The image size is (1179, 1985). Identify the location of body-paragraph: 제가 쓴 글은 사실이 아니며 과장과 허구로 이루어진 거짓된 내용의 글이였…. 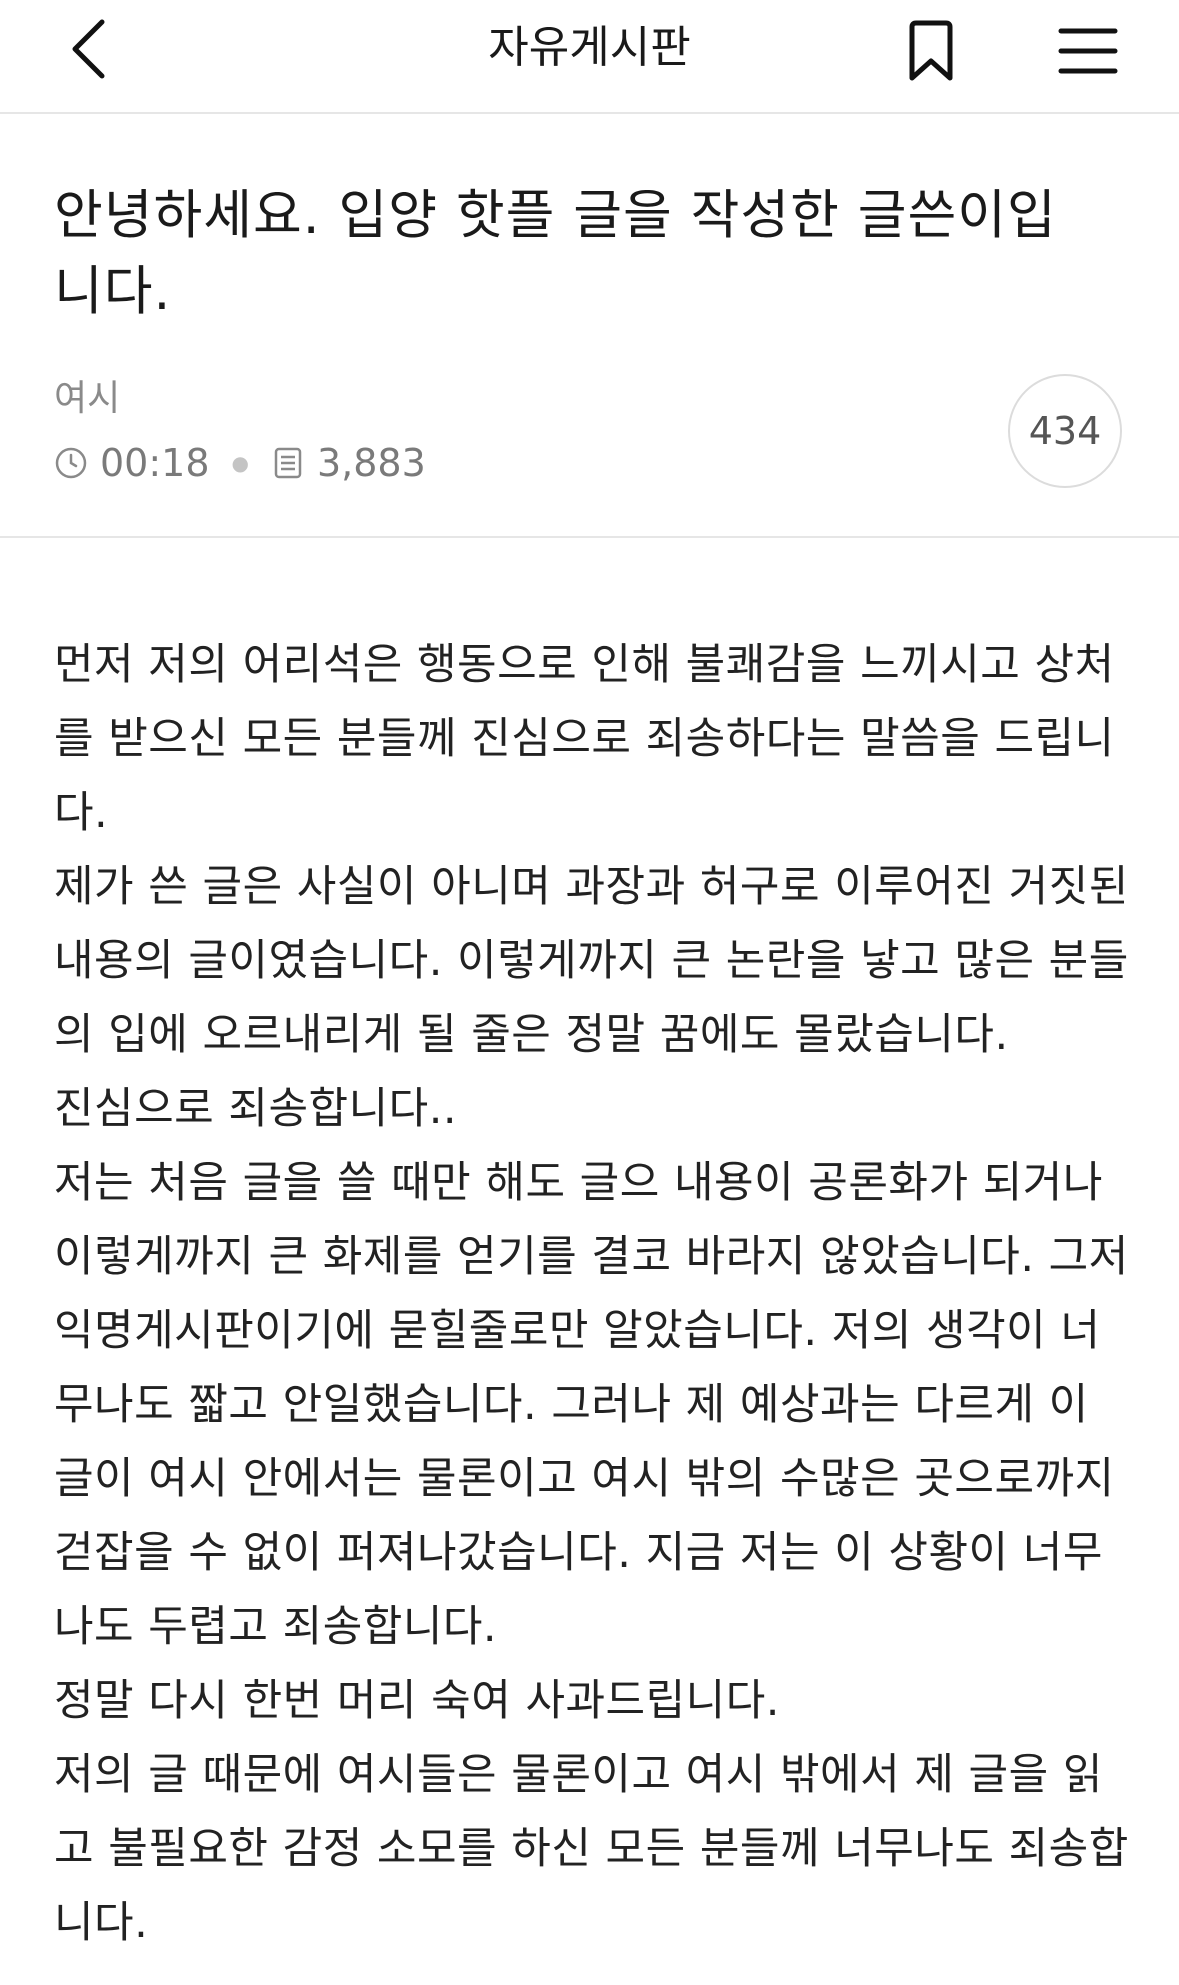
(591, 961).